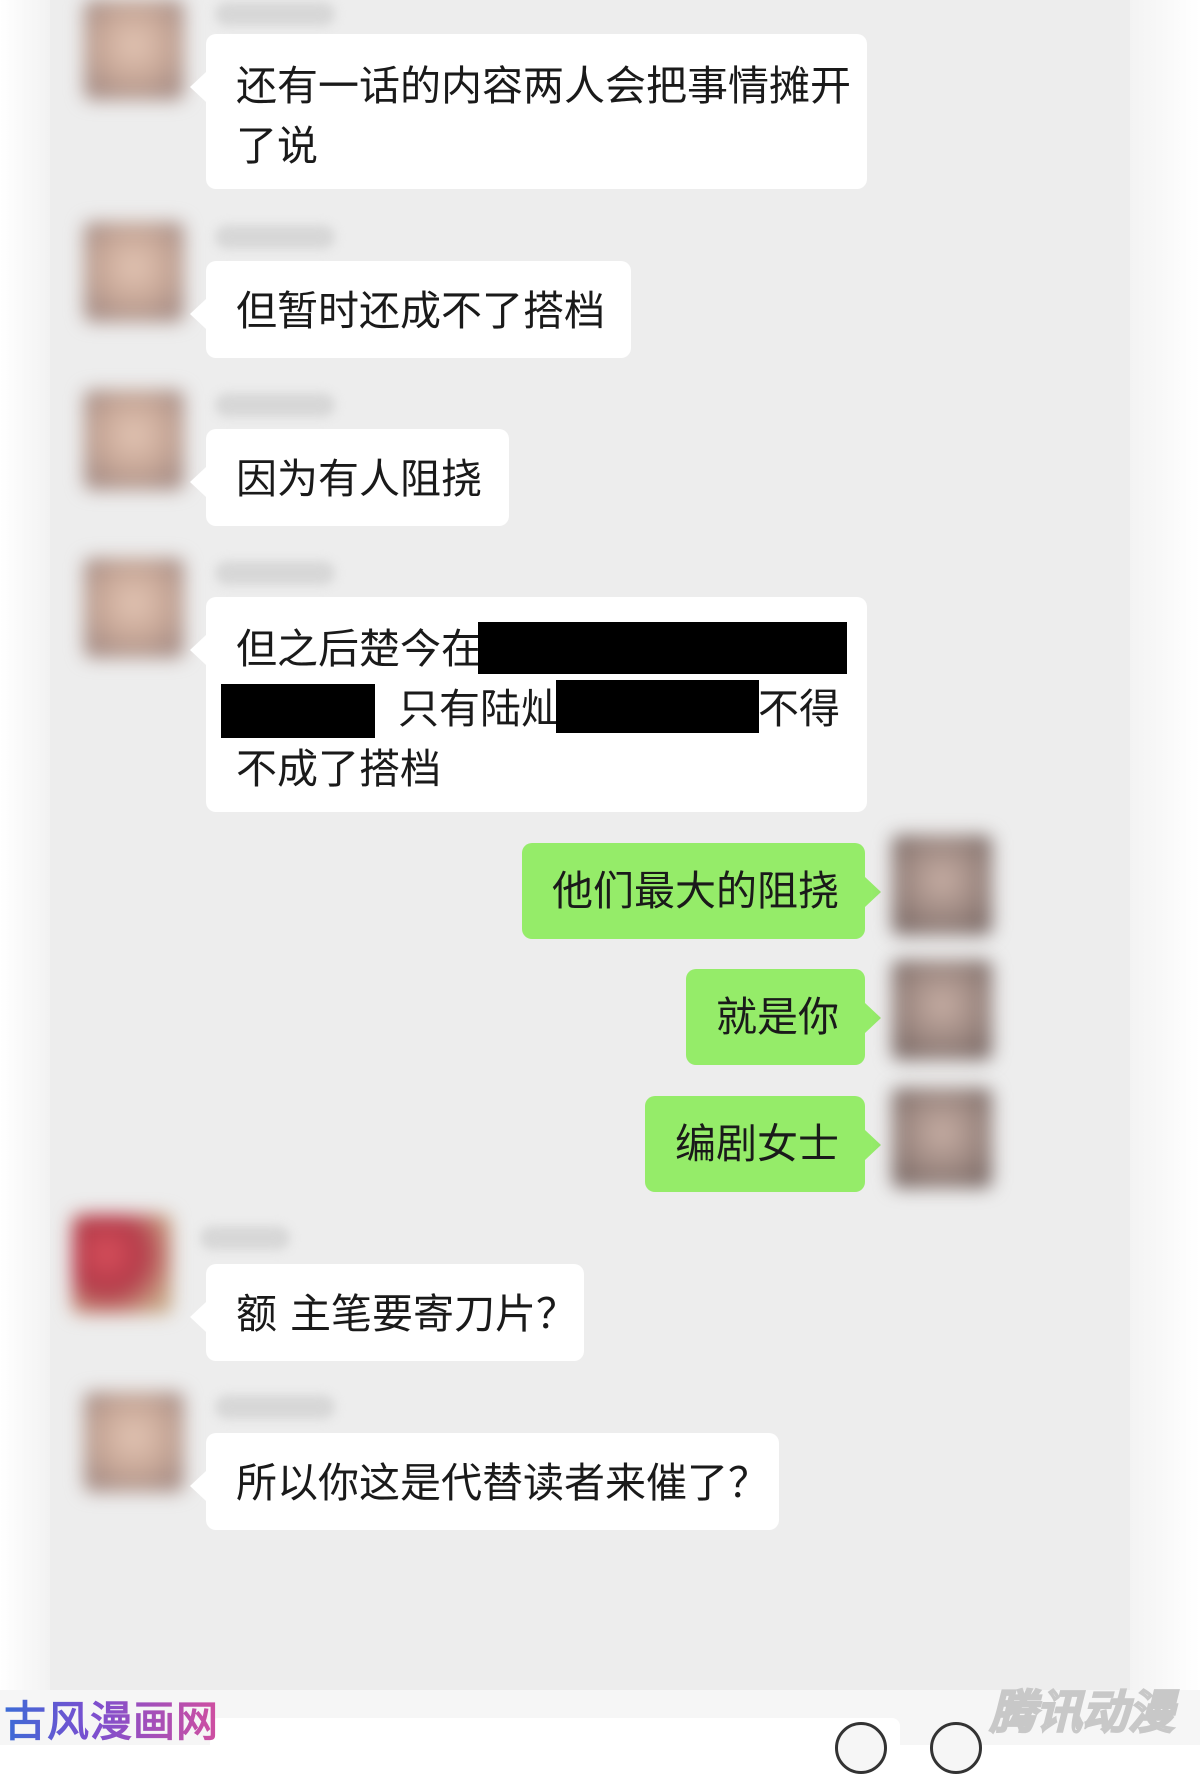 The width and height of the screenshot is (1200, 1774). What do you see at coordinates (111, 1718) in the screenshot?
I see `watermark-left: 古风漫画网` at bounding box center [111, 1718].